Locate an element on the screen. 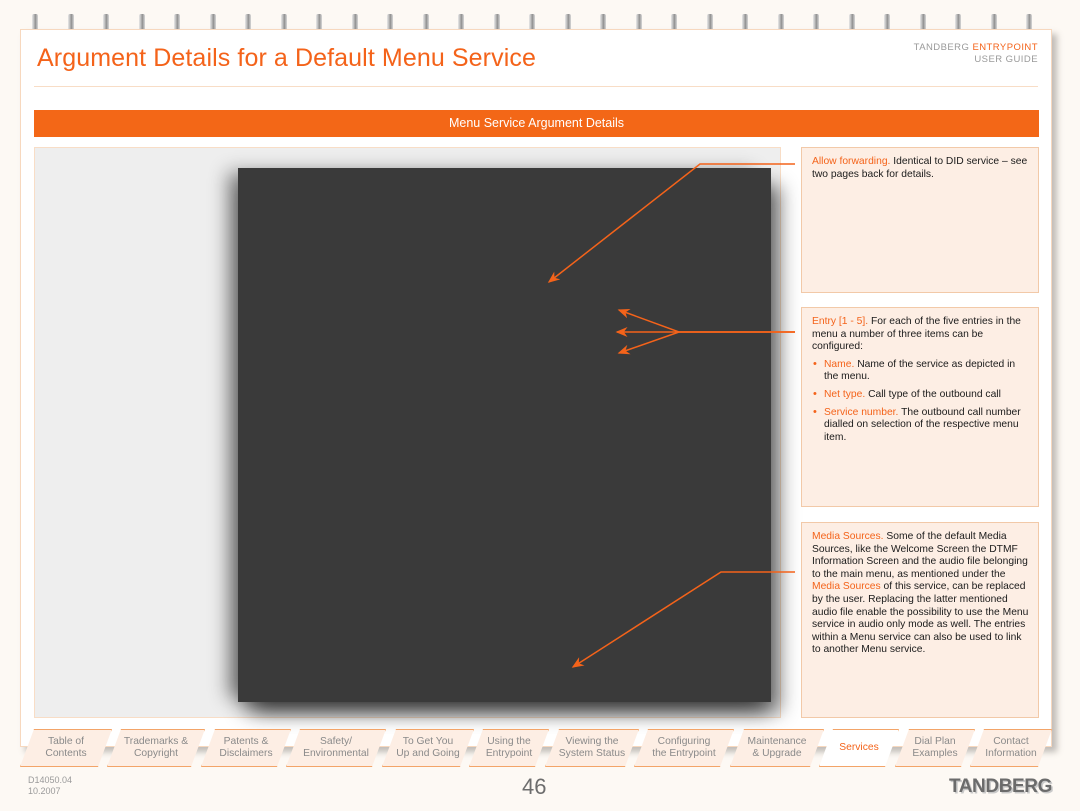  section-tab-to-get-you-up-and-going: To Get You Up and Going is located at coordinates (428, 748).